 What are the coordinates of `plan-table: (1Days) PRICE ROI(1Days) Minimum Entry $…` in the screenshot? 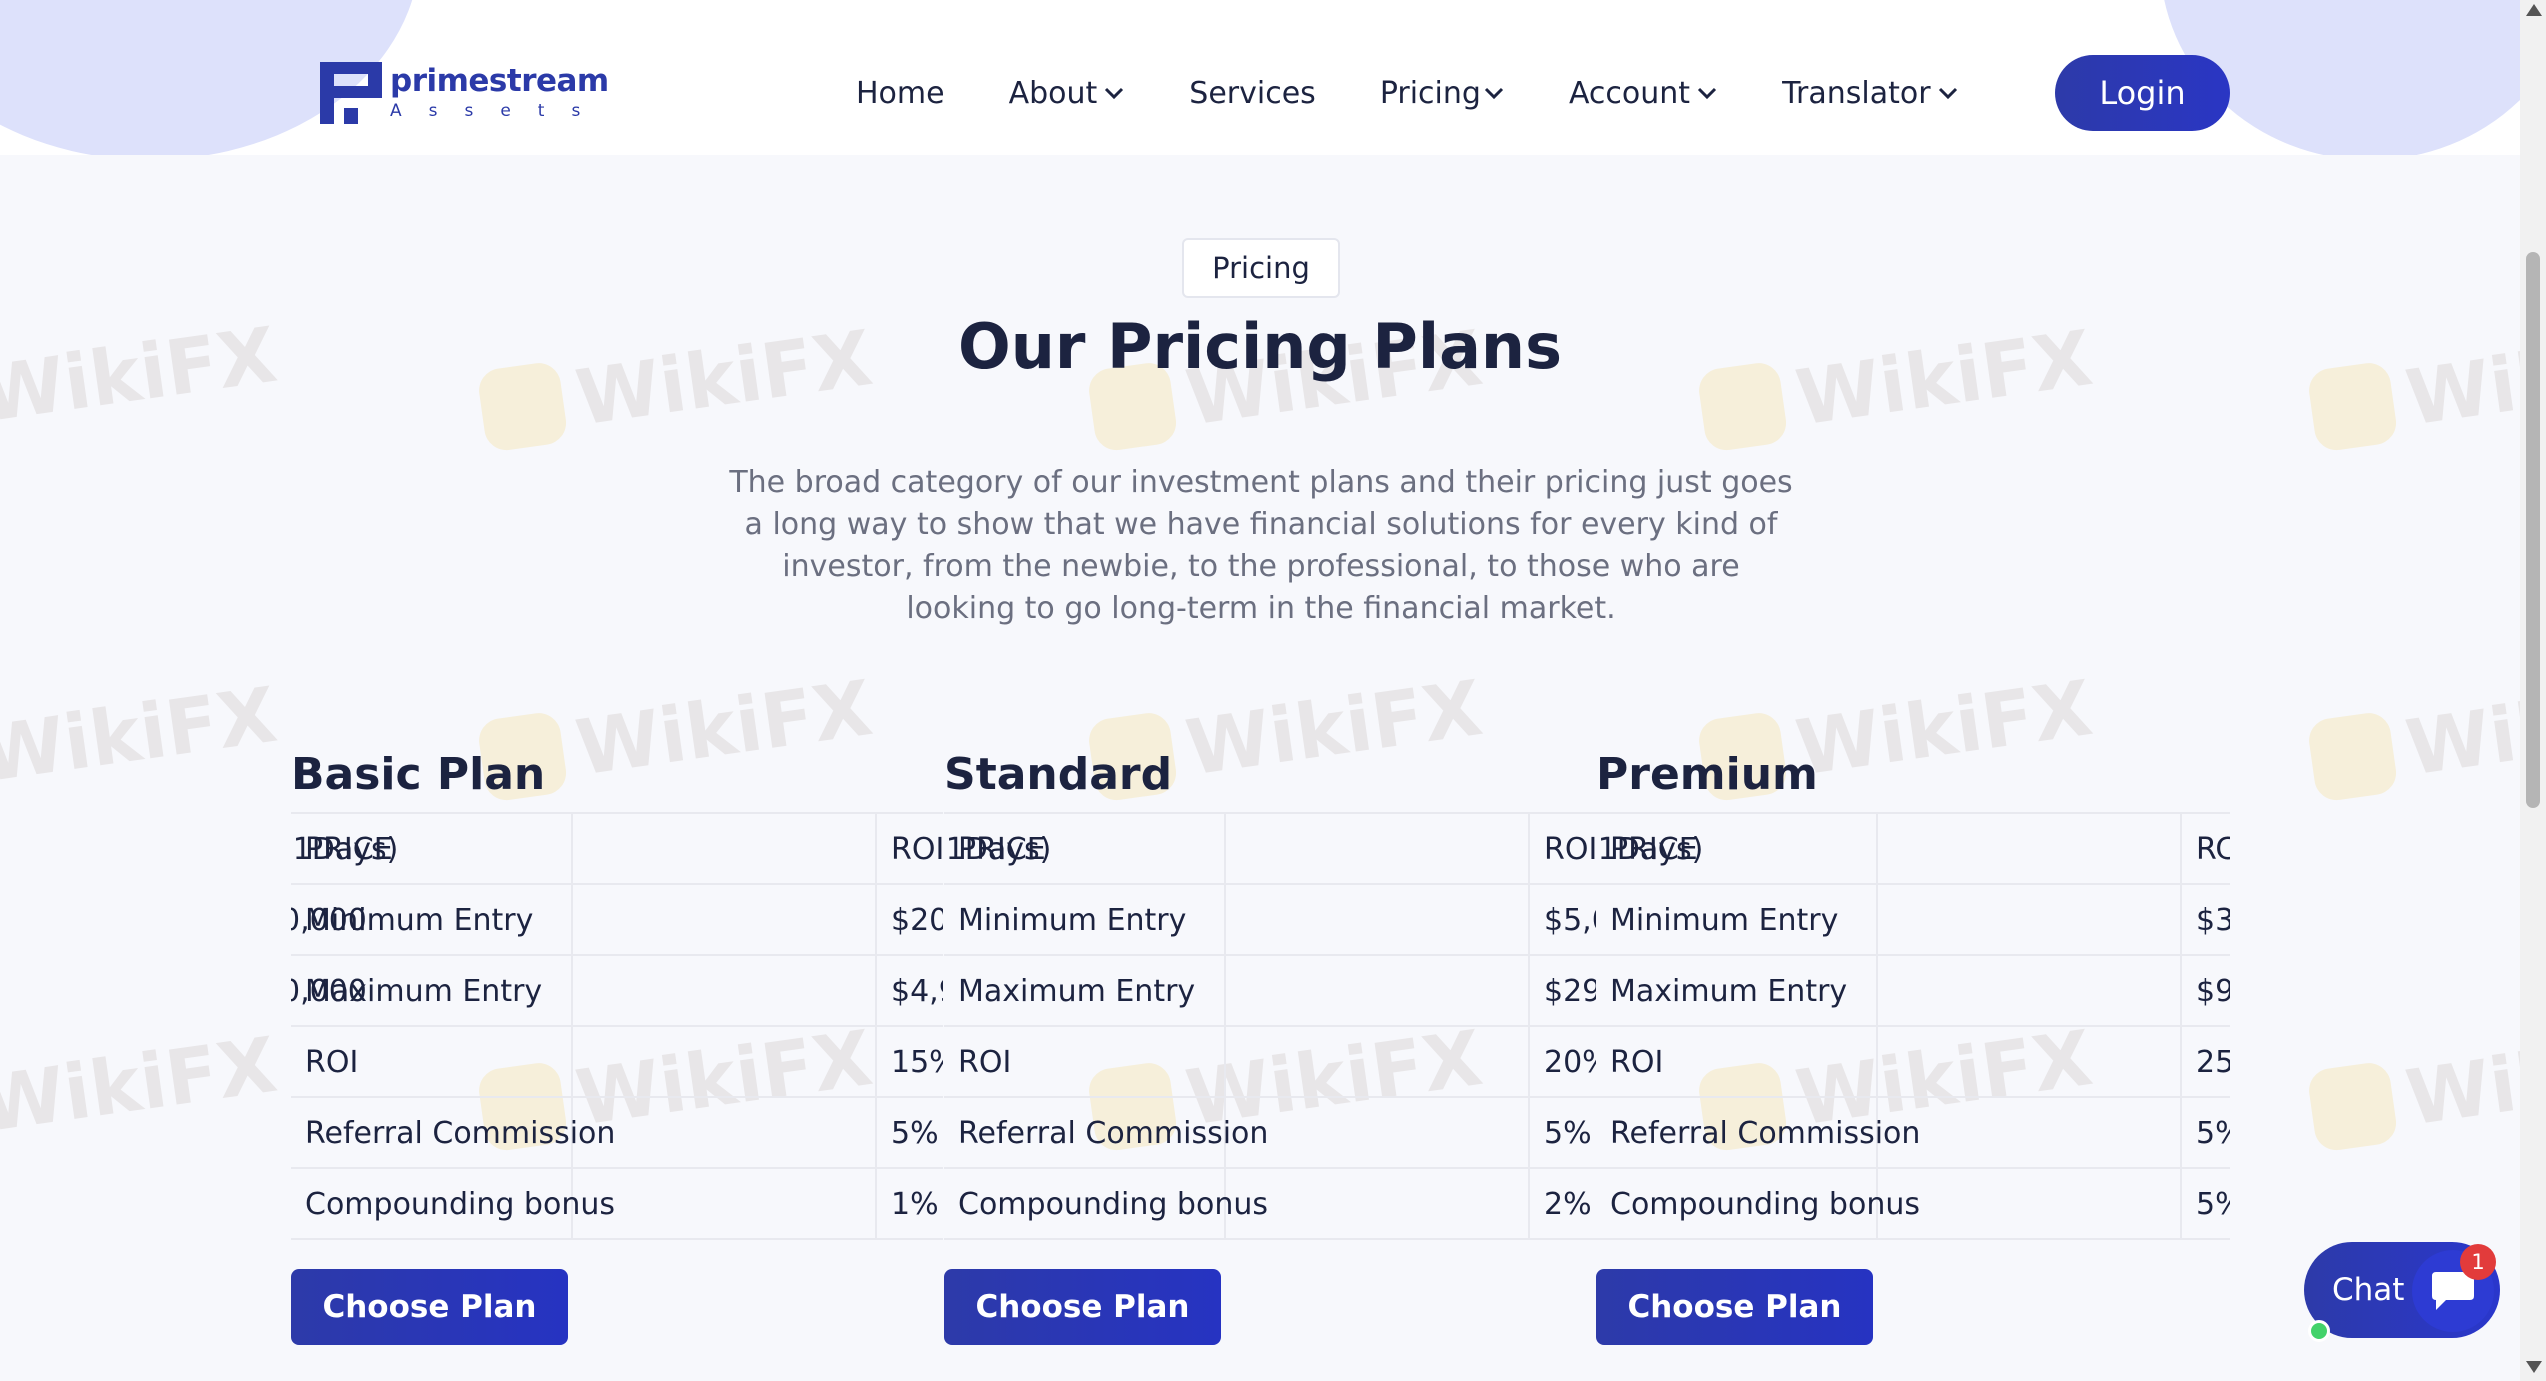 It's located at (1270, 1026).